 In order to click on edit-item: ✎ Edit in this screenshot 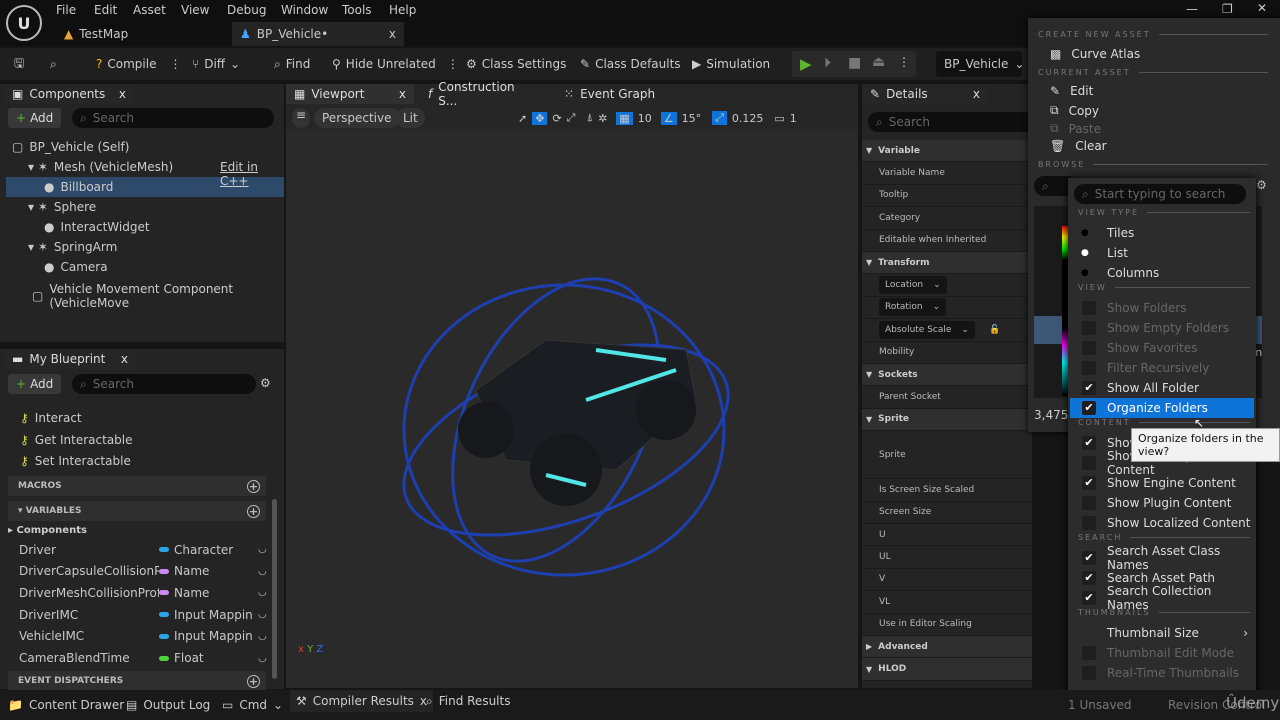, I will do `click(1071, 91)`.